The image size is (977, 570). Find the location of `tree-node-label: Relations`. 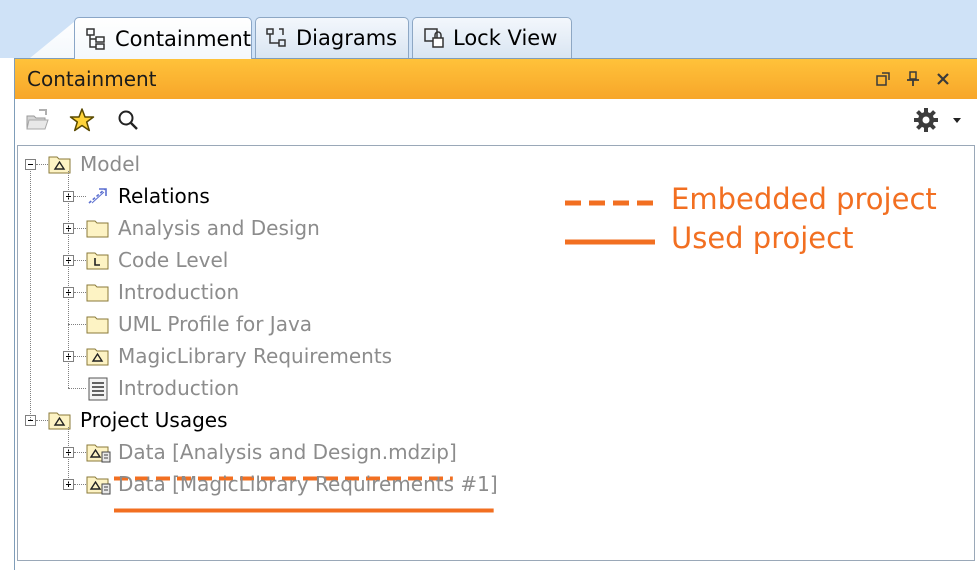

tree-node-label: Relations is located at coordinates (164, 196).